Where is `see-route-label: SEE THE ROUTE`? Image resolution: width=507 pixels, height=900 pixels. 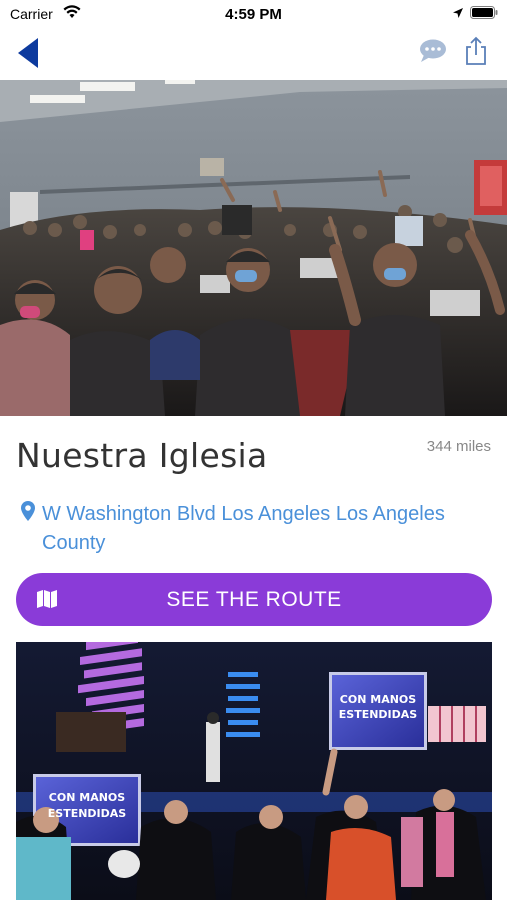
see-route-label: SEE THE ROUTE is located at coordinates (254, 599).